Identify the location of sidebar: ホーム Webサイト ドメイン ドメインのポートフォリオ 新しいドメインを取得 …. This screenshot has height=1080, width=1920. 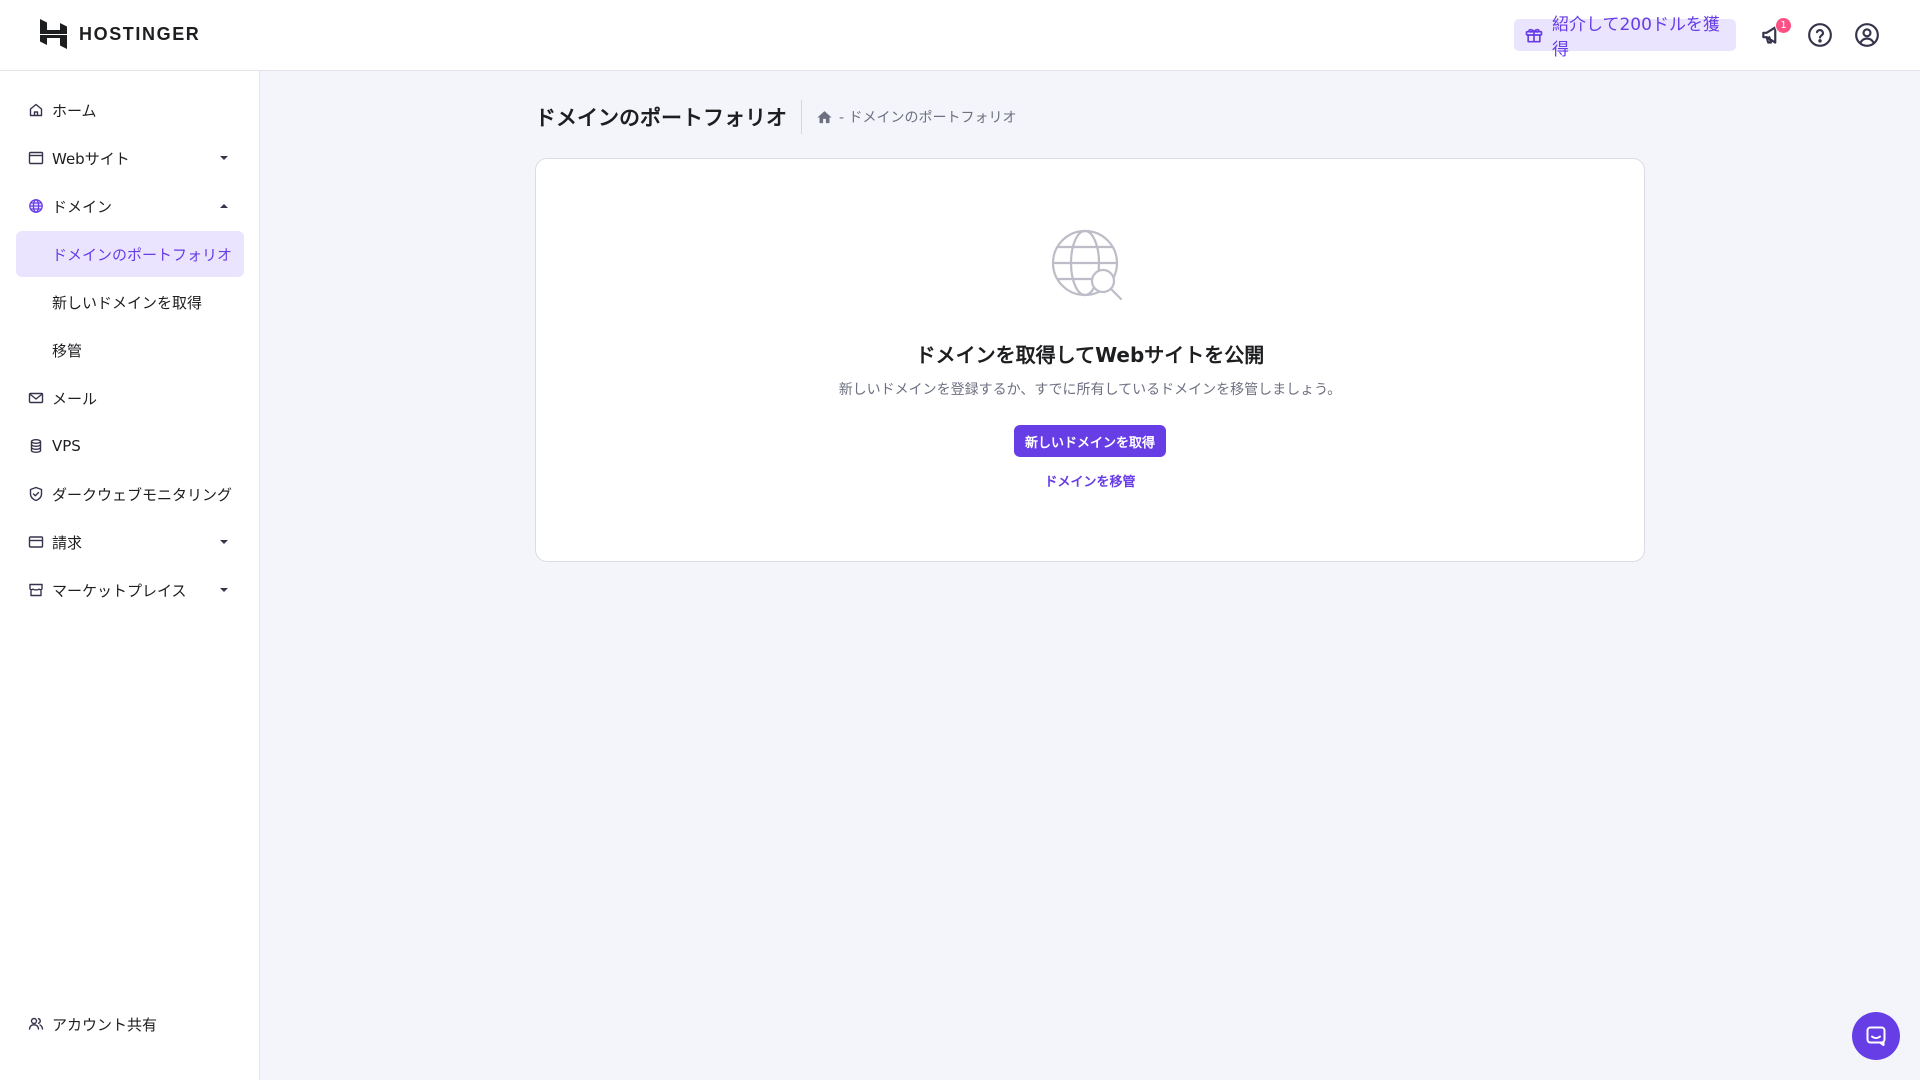
(130, 575).